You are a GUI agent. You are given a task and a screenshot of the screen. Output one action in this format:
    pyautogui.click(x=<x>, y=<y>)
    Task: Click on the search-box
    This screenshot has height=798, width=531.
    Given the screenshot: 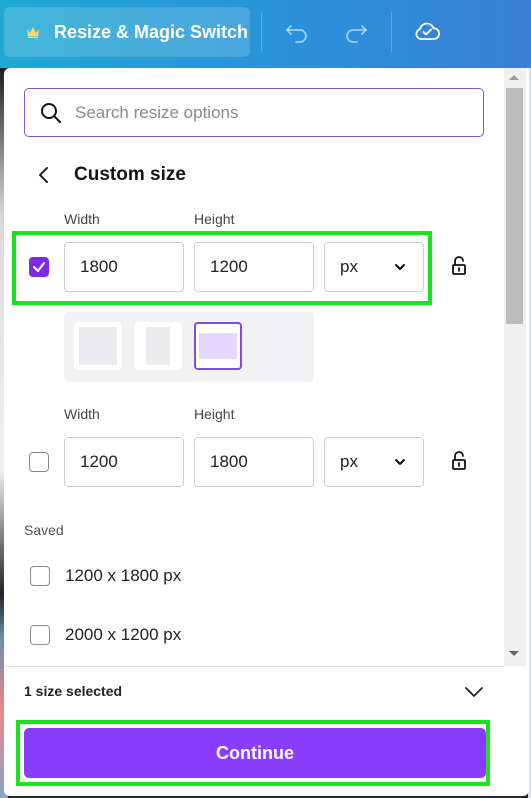 What is the action you would take?
    pyautogui.click(x=254, y=112)
    